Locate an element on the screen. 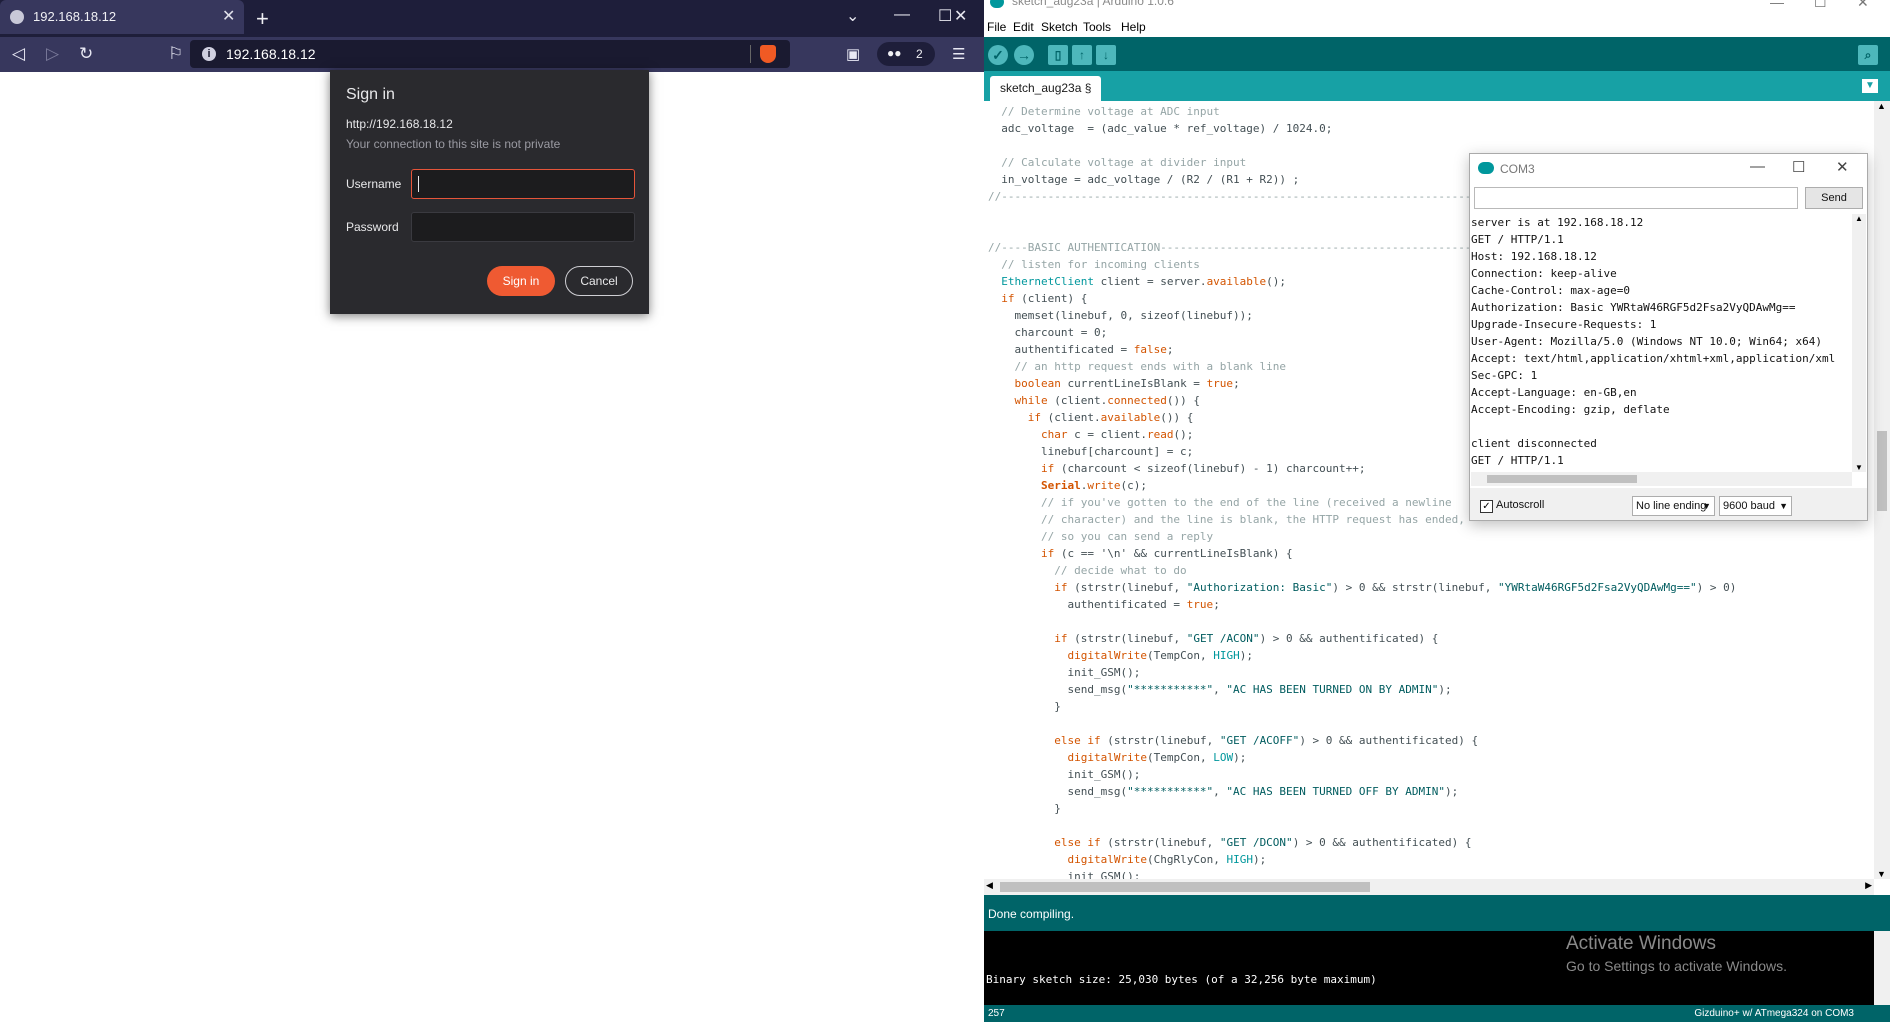 This screenshot has height=1022, width=1890. username-field is located at coordinates (523, 184).